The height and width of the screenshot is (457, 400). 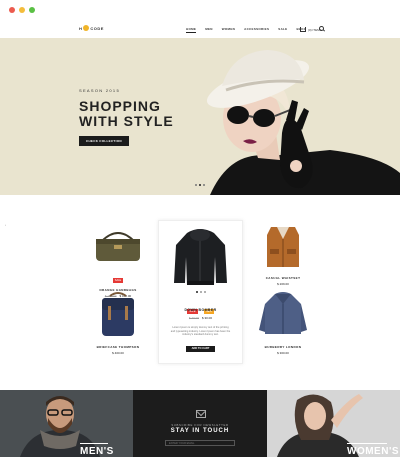 What do you see at coordinates (104, 141) in the screenshot?
I see `check-collection-button: CHECK COLLECTION` at bounding box center [104, 141].